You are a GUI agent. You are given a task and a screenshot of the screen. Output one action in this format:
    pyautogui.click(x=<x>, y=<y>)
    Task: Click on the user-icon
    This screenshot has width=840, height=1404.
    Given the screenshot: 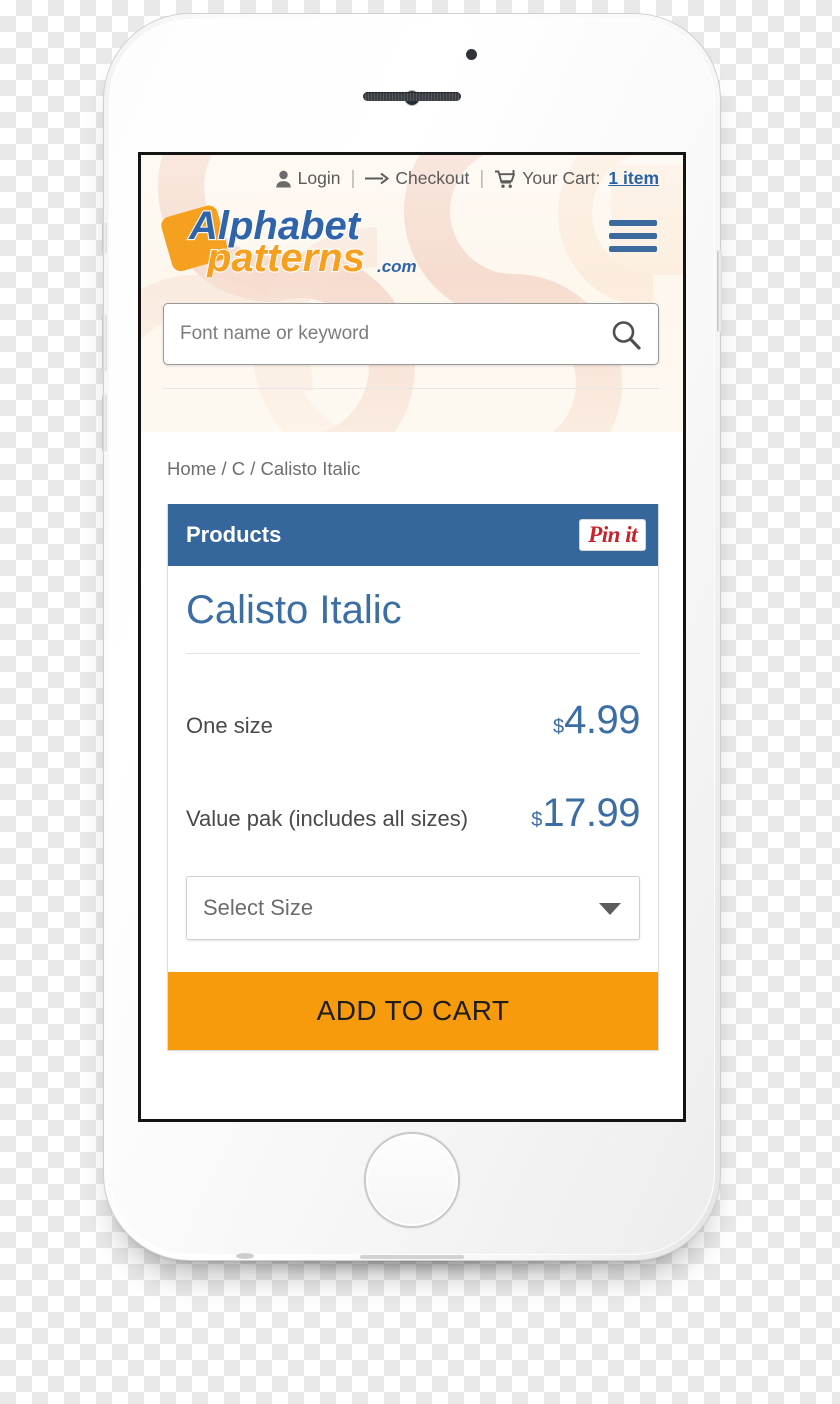 What is the action you would take?
    pyautogui.click(x=283, y=179)
    